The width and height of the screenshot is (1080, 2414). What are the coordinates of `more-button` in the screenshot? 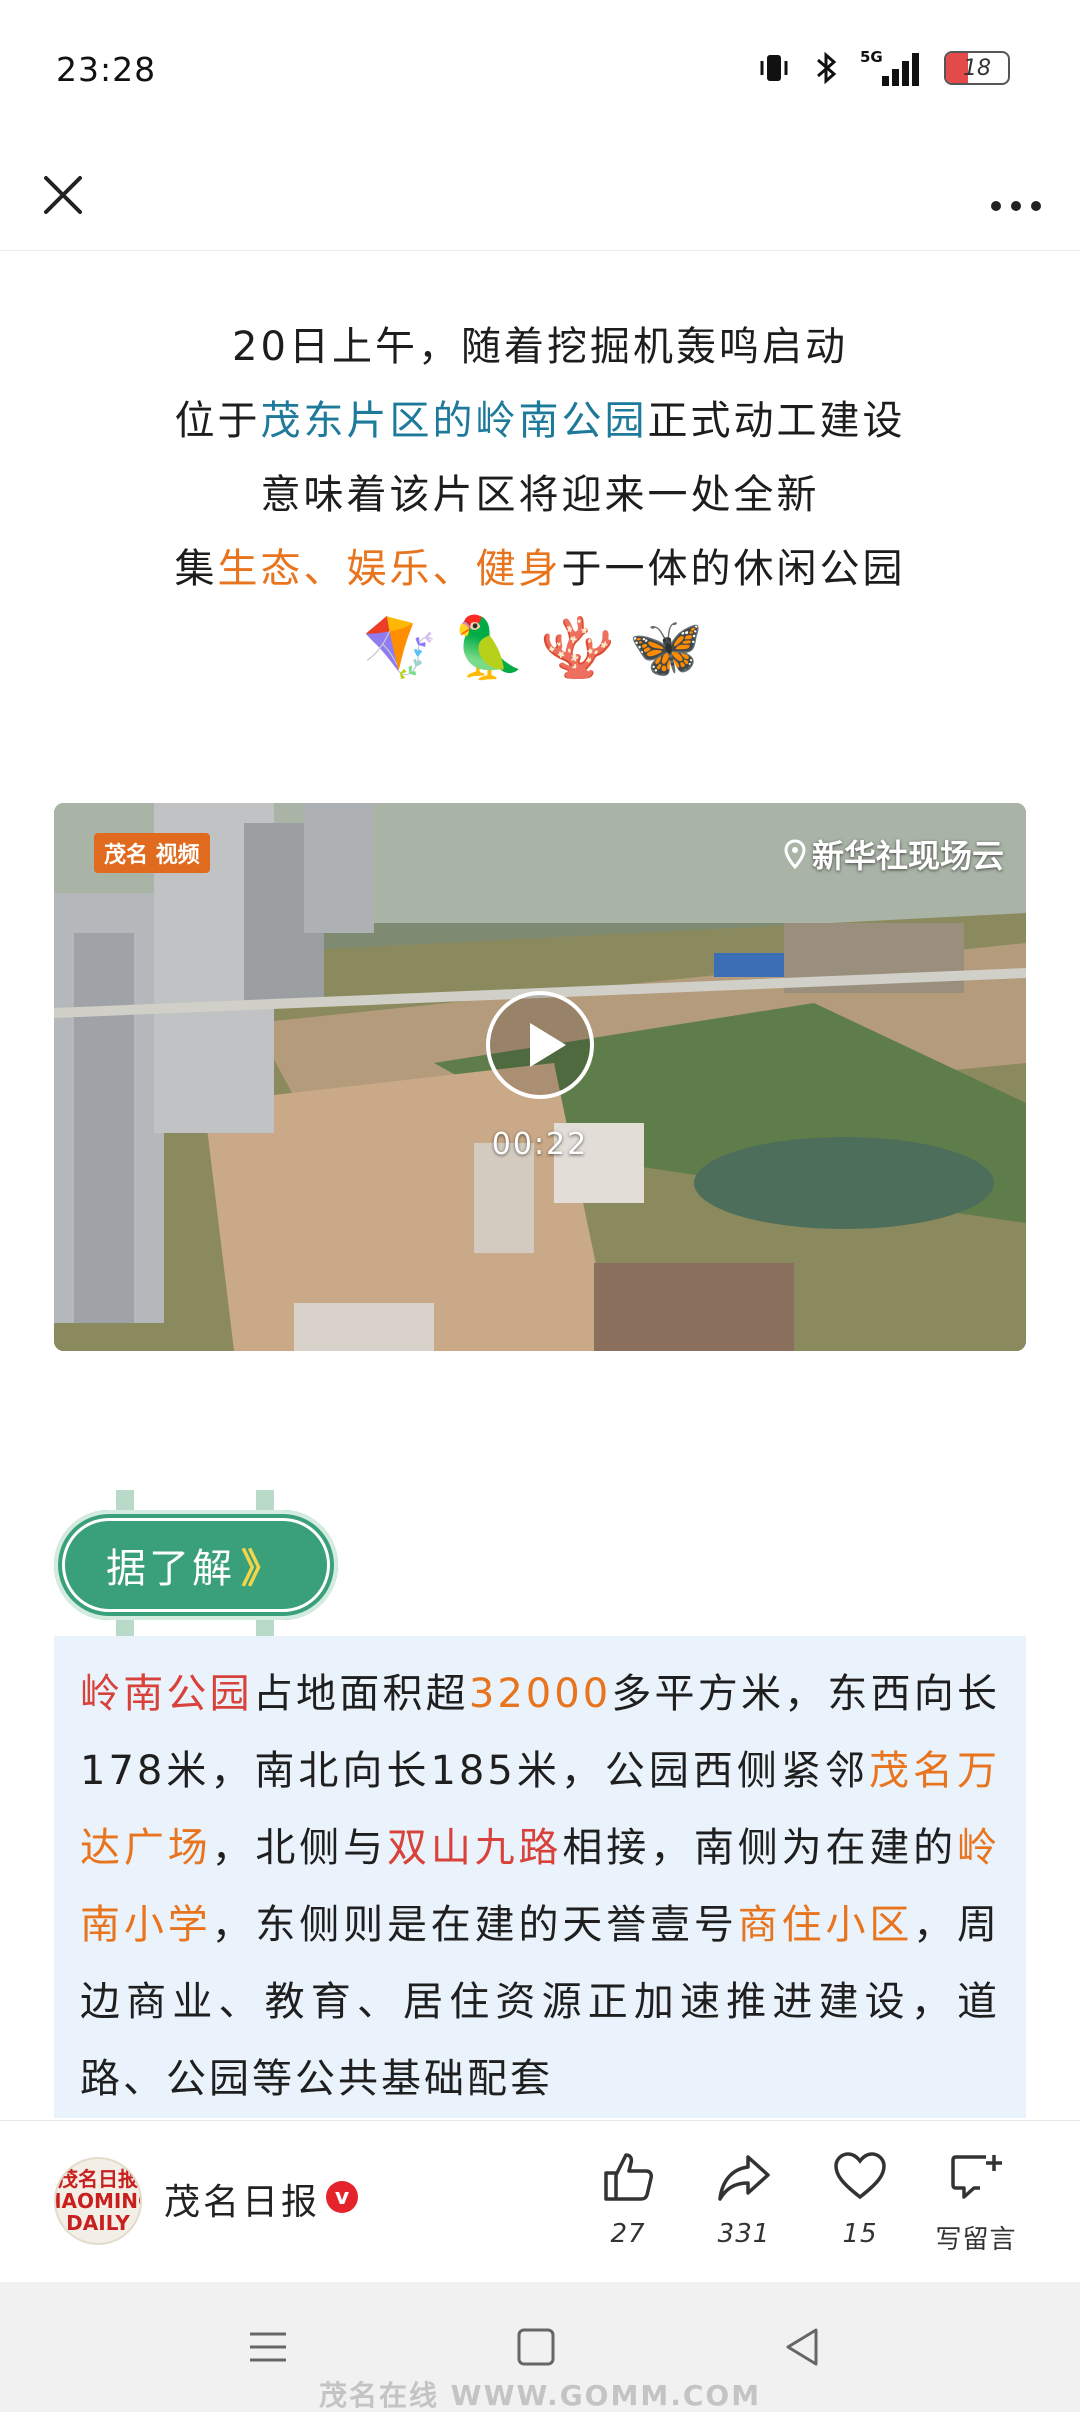 It's located at (1016, 195).